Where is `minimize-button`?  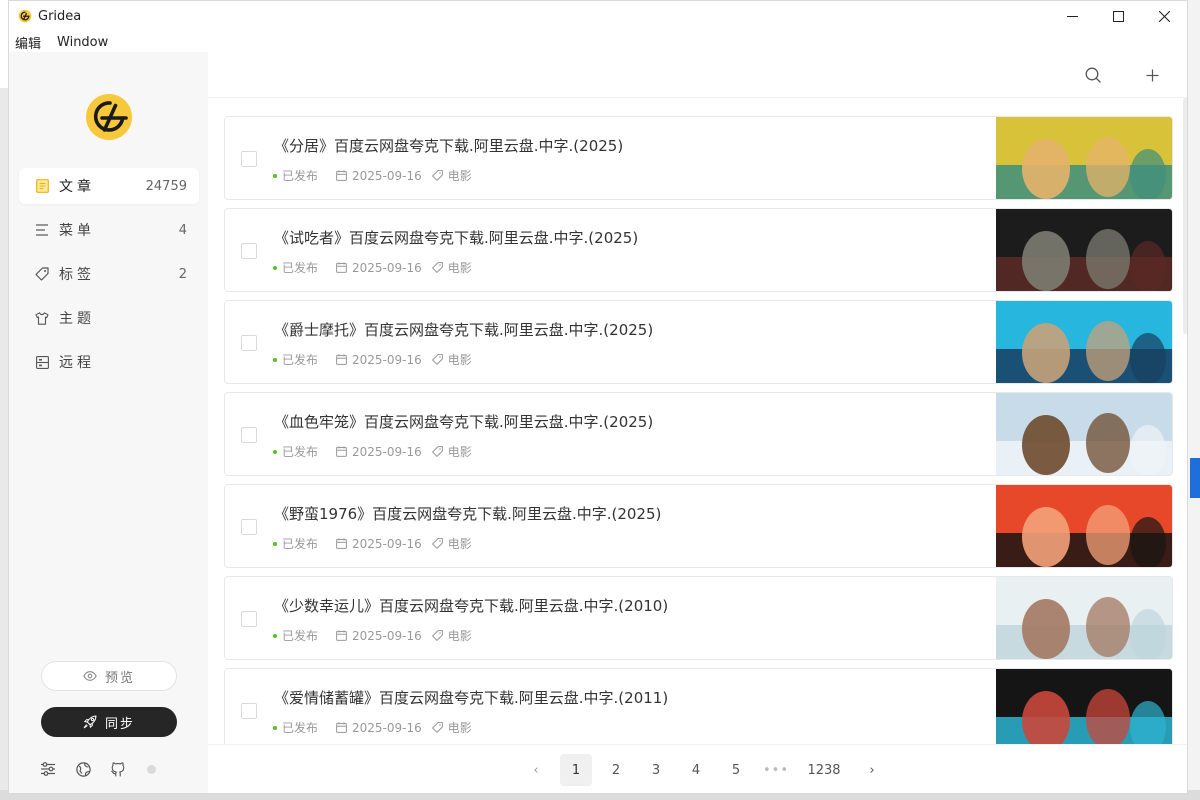
minimize-button is located at coordinates (1072, 16).